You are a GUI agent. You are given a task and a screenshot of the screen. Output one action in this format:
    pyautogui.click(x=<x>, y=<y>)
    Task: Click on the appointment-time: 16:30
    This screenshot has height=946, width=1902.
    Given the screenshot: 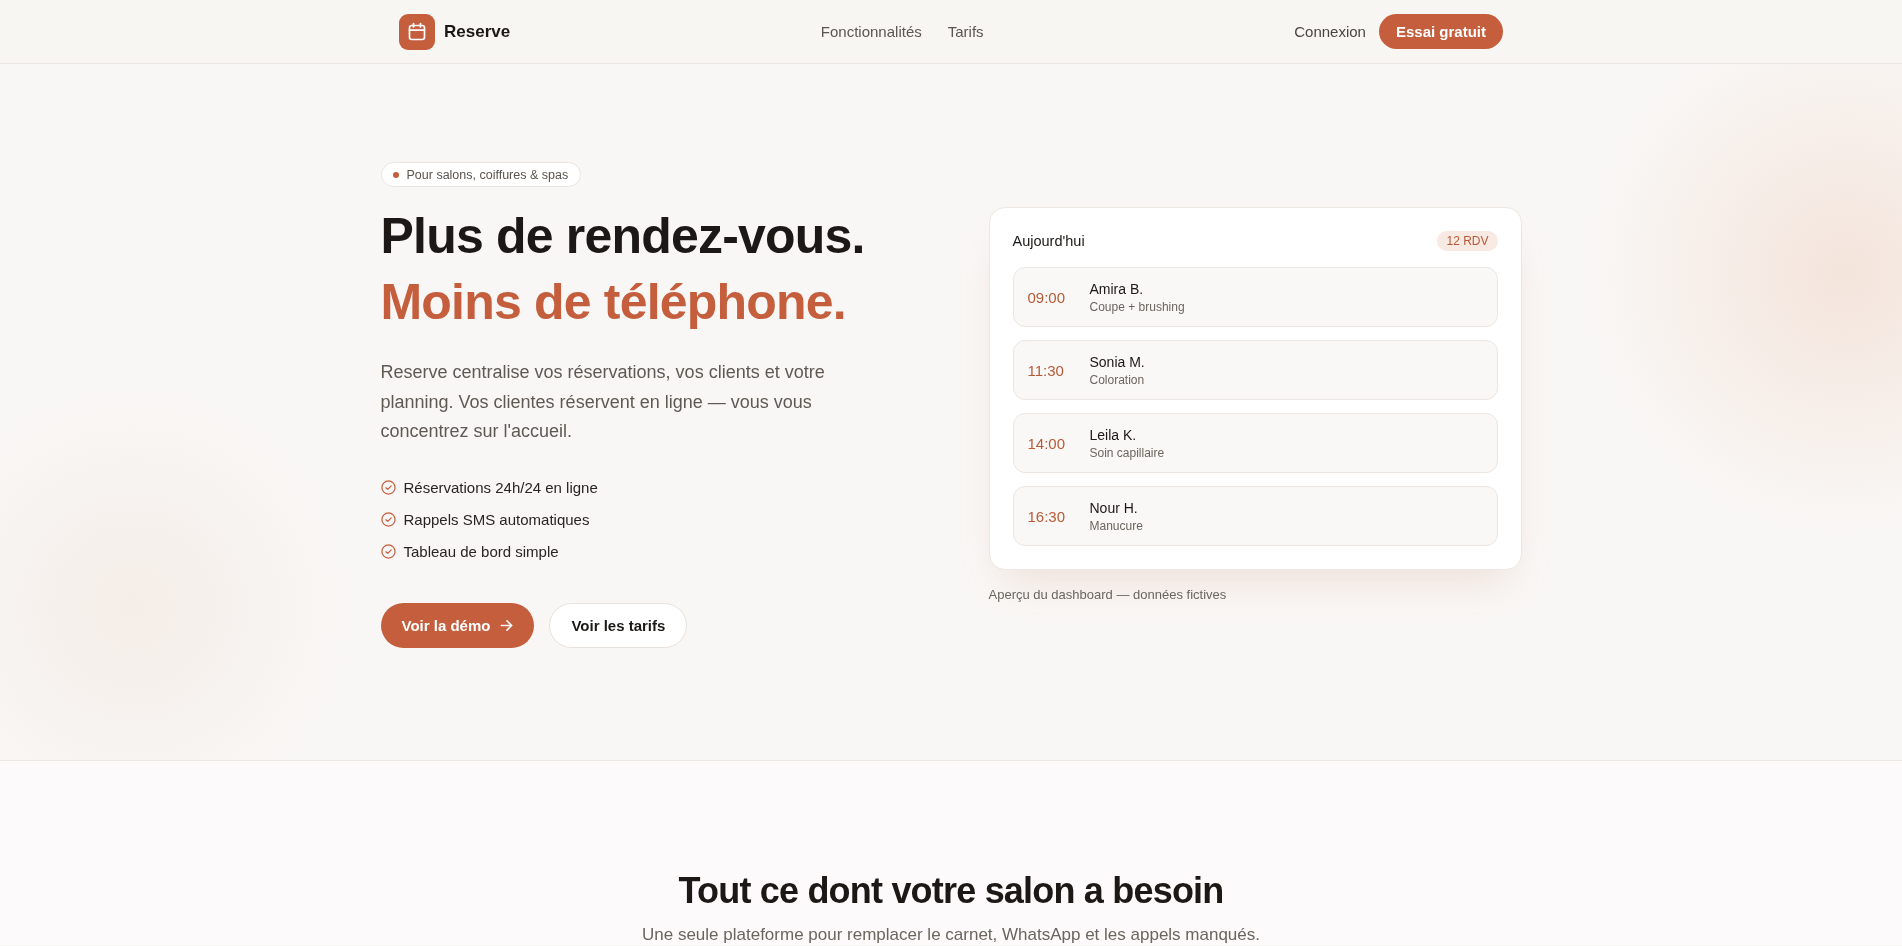 What is the action you would take?
    pyautogui.click(x=1047, y=516)
    